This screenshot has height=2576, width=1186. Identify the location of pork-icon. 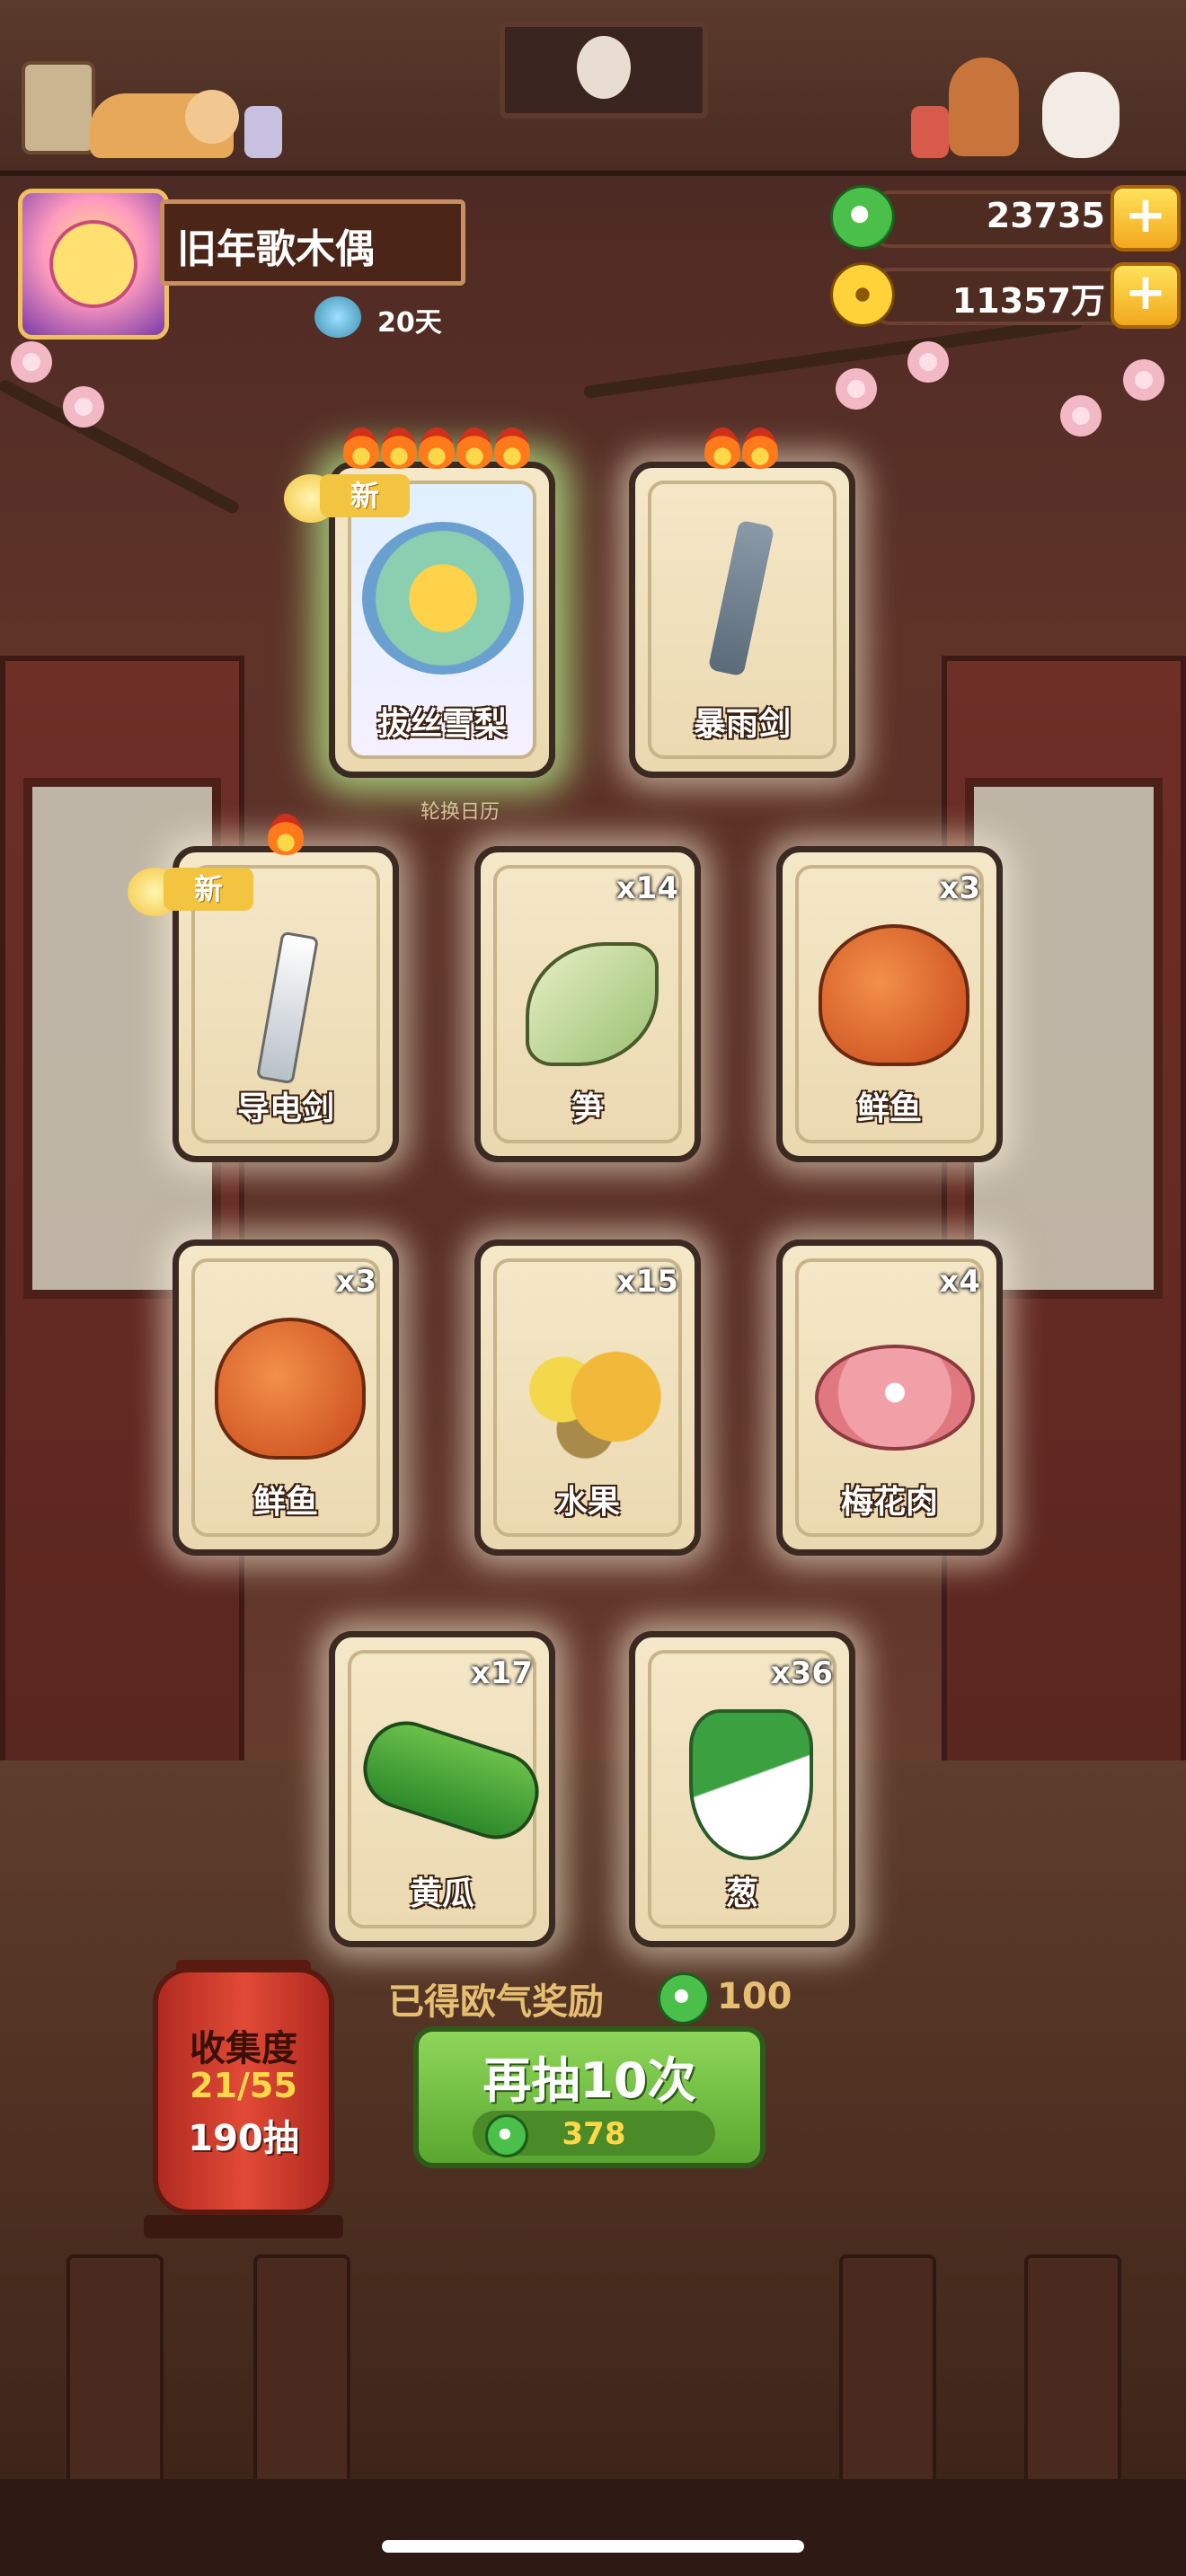
(895, 1398).